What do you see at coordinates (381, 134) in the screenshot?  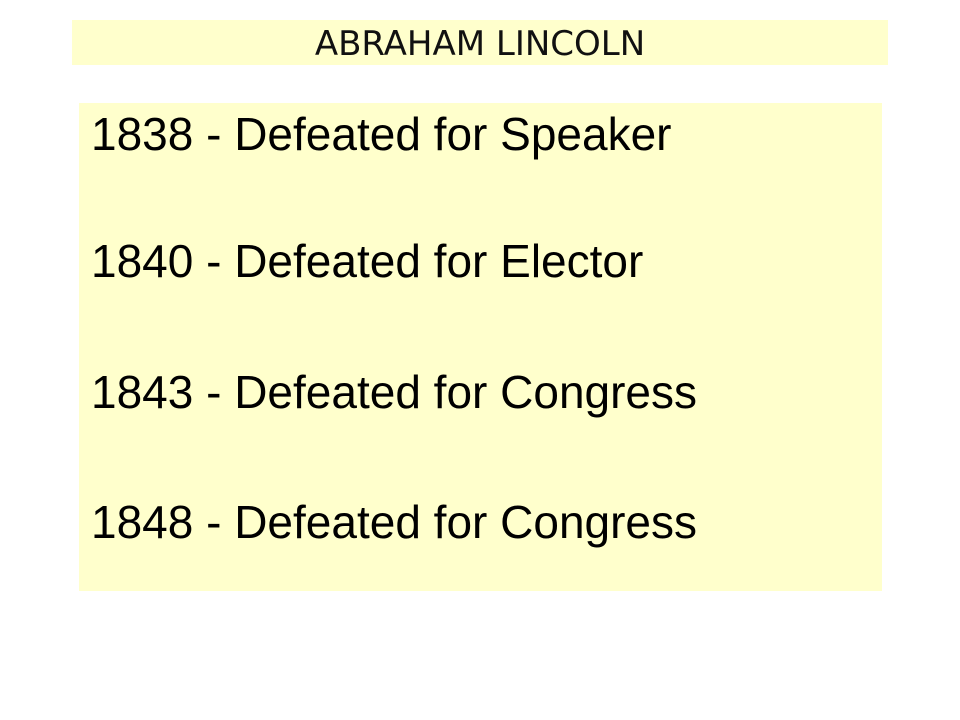 I see `list-item: 1838 - Defeated for Speaker` at bounding box center [381, 134].